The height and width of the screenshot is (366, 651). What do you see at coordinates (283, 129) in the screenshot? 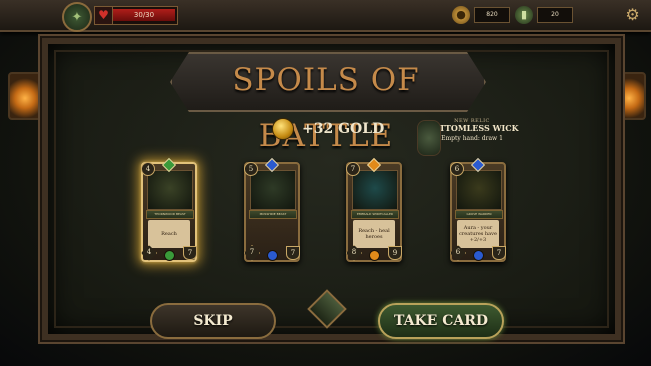
I see `gold-coins-icon` at bounding box center [283, 129].